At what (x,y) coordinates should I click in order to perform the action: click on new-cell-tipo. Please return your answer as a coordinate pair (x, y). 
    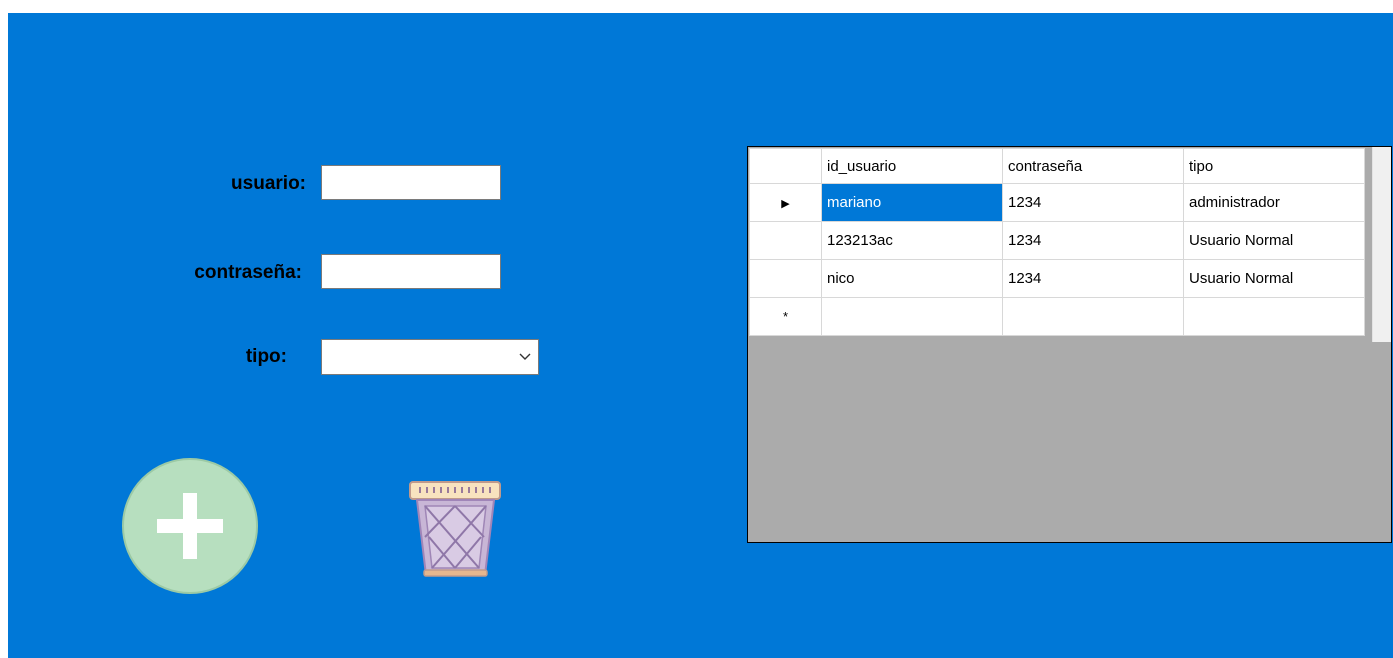
    Looking at the image, I should click on (1274, 316).